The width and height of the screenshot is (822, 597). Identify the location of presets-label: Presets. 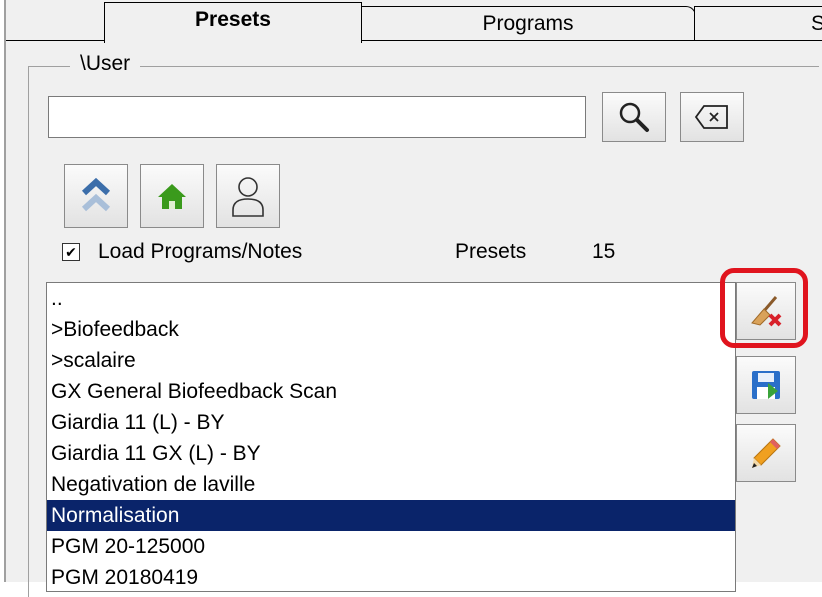
(491, 251).